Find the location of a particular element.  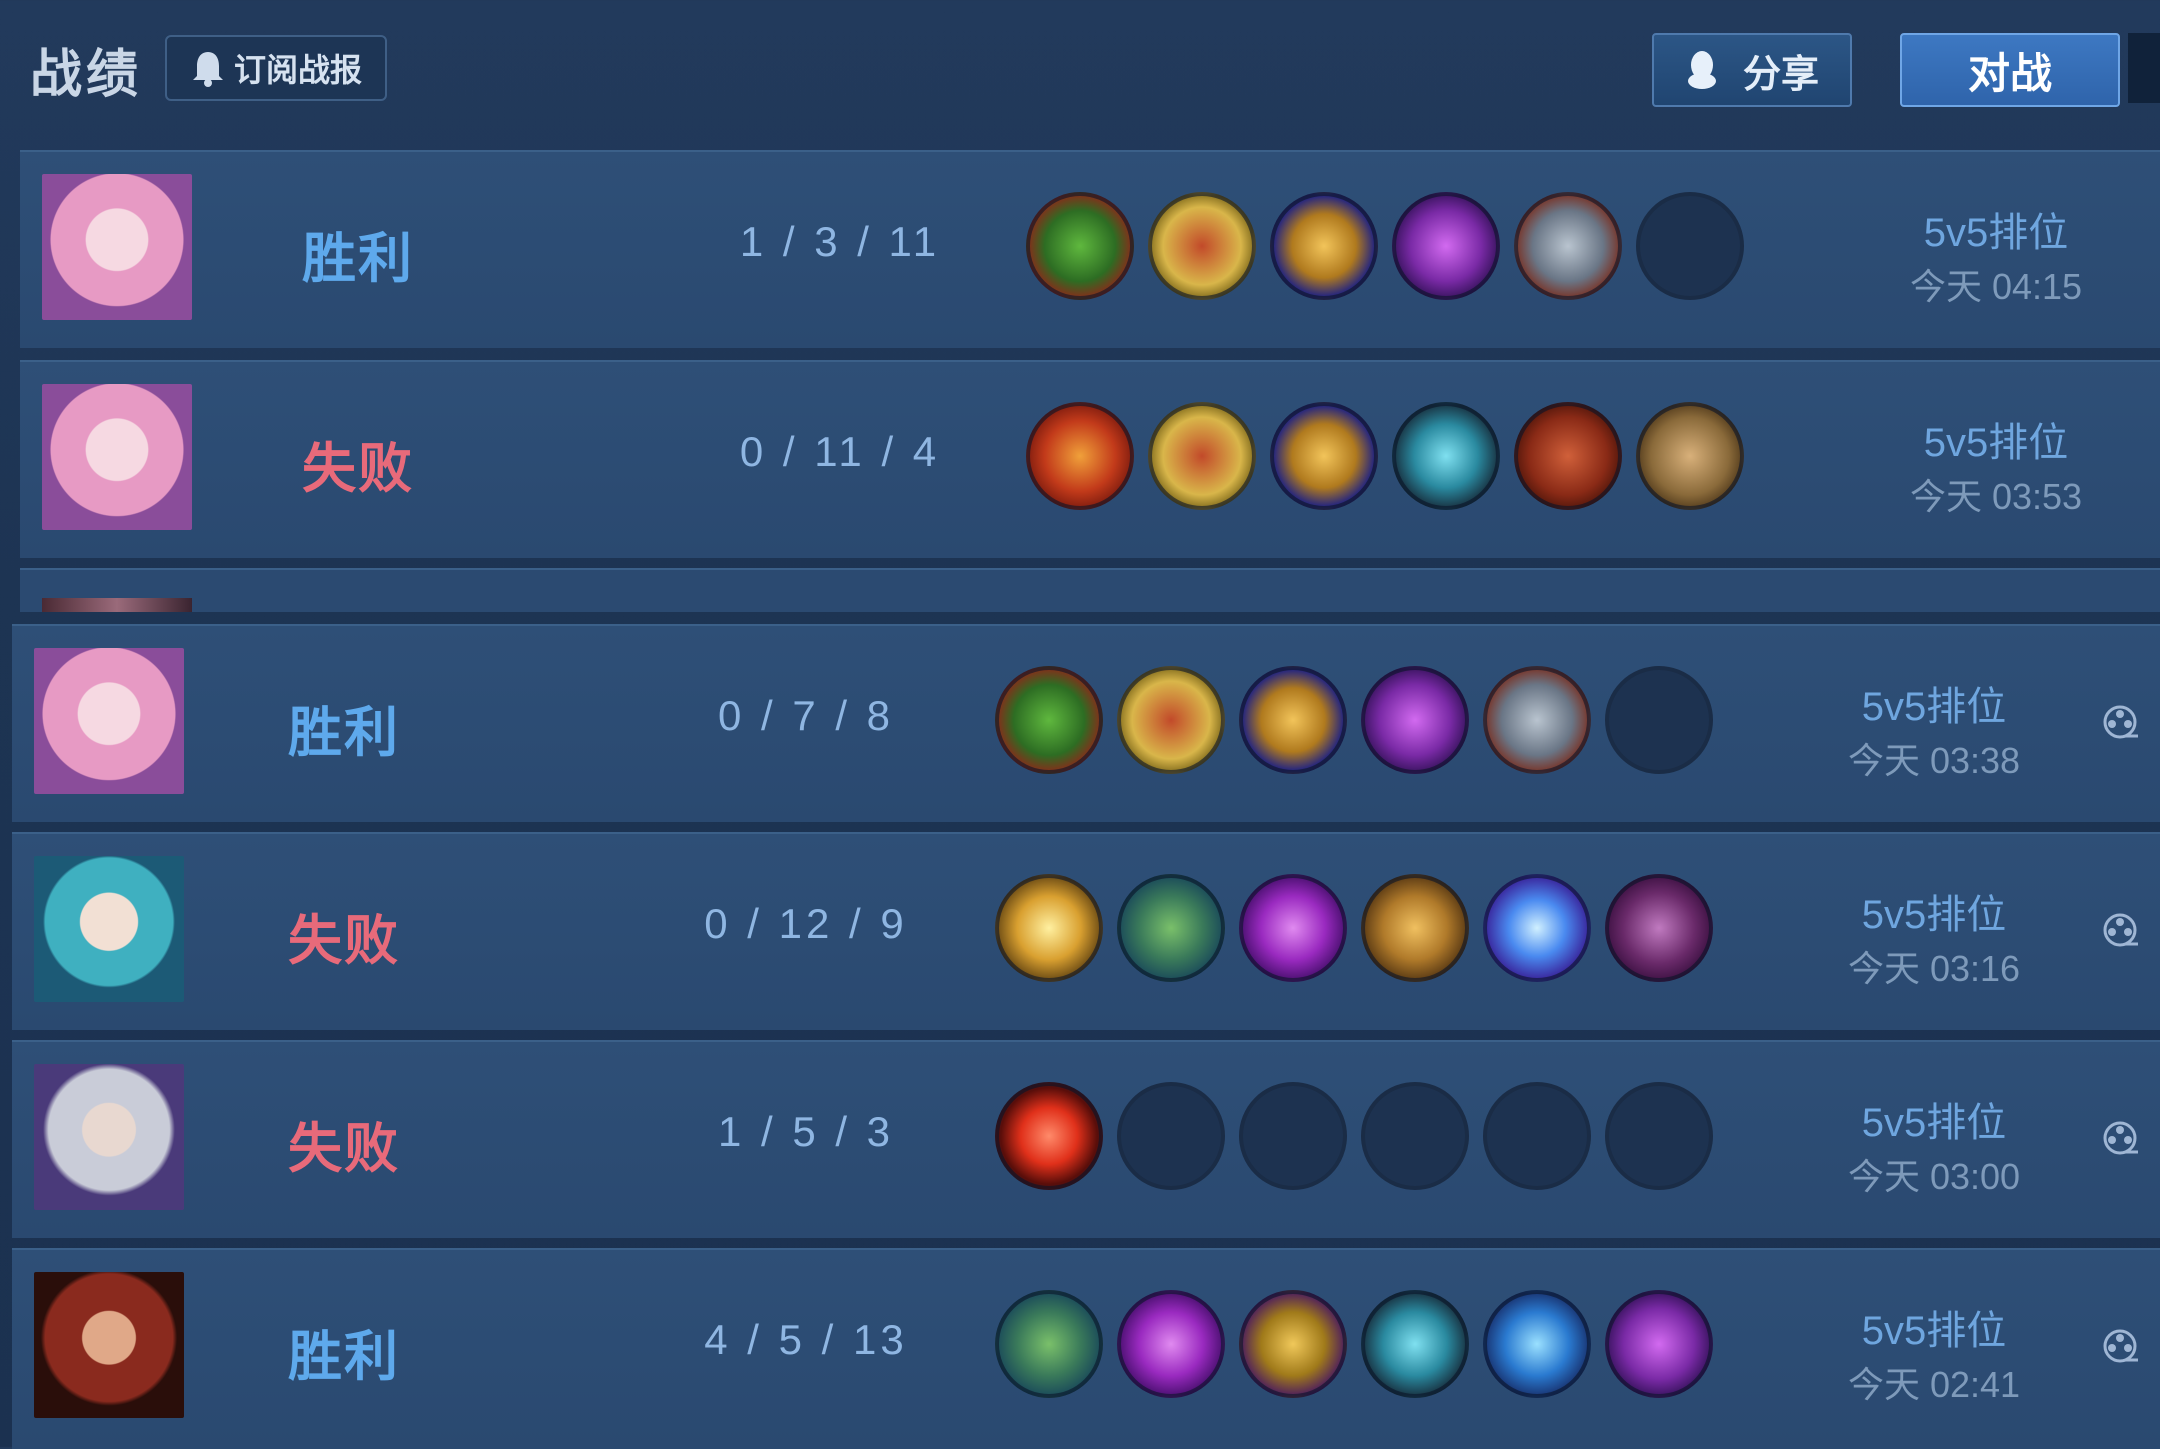

match-row: 胜利 4 / 5 / 13 5v5排位 今天 02:41 is located at coordinates (1086, 1348).